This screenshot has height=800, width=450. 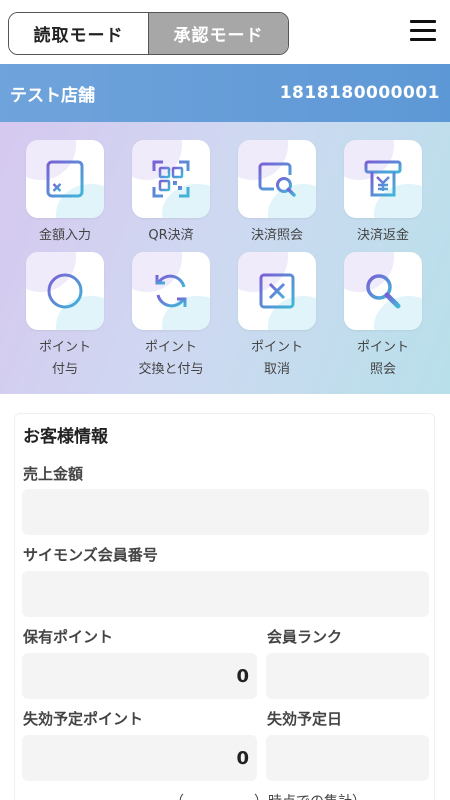 I want to click on qr-payment-label: QR決済, so click(x=171, y=235).